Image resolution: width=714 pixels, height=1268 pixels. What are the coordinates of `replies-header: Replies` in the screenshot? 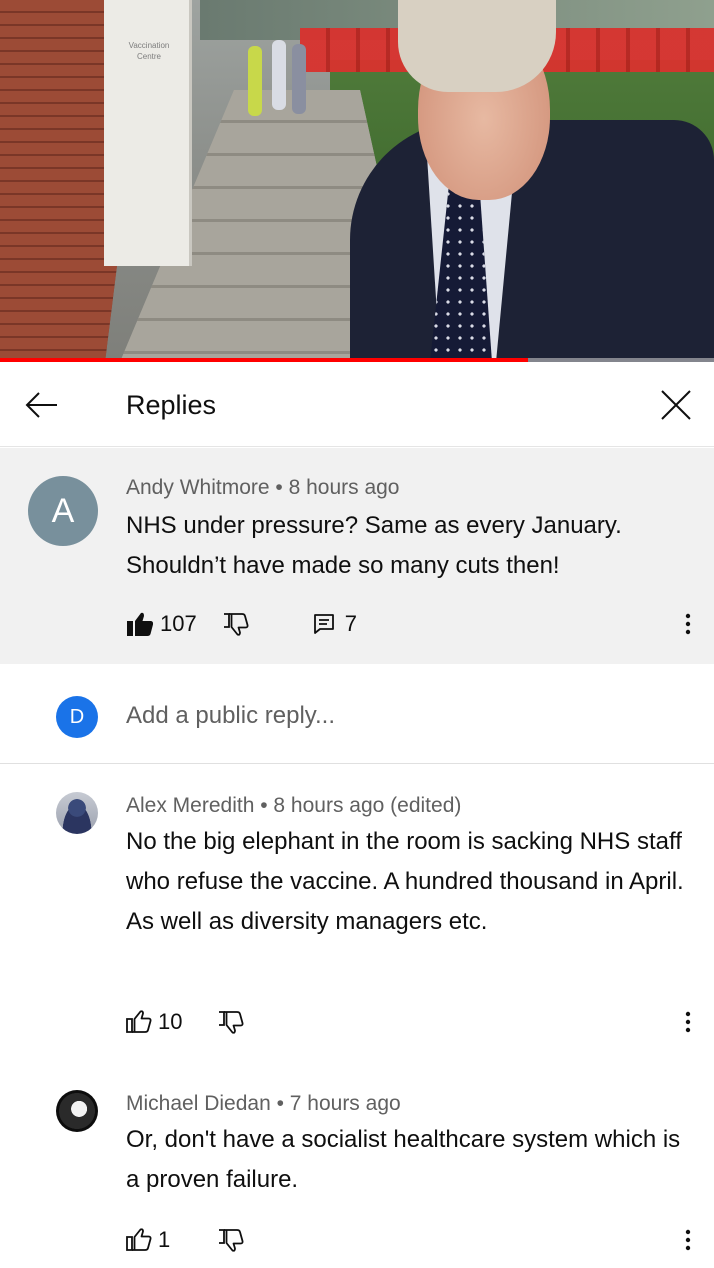 It's located at (357, 405).